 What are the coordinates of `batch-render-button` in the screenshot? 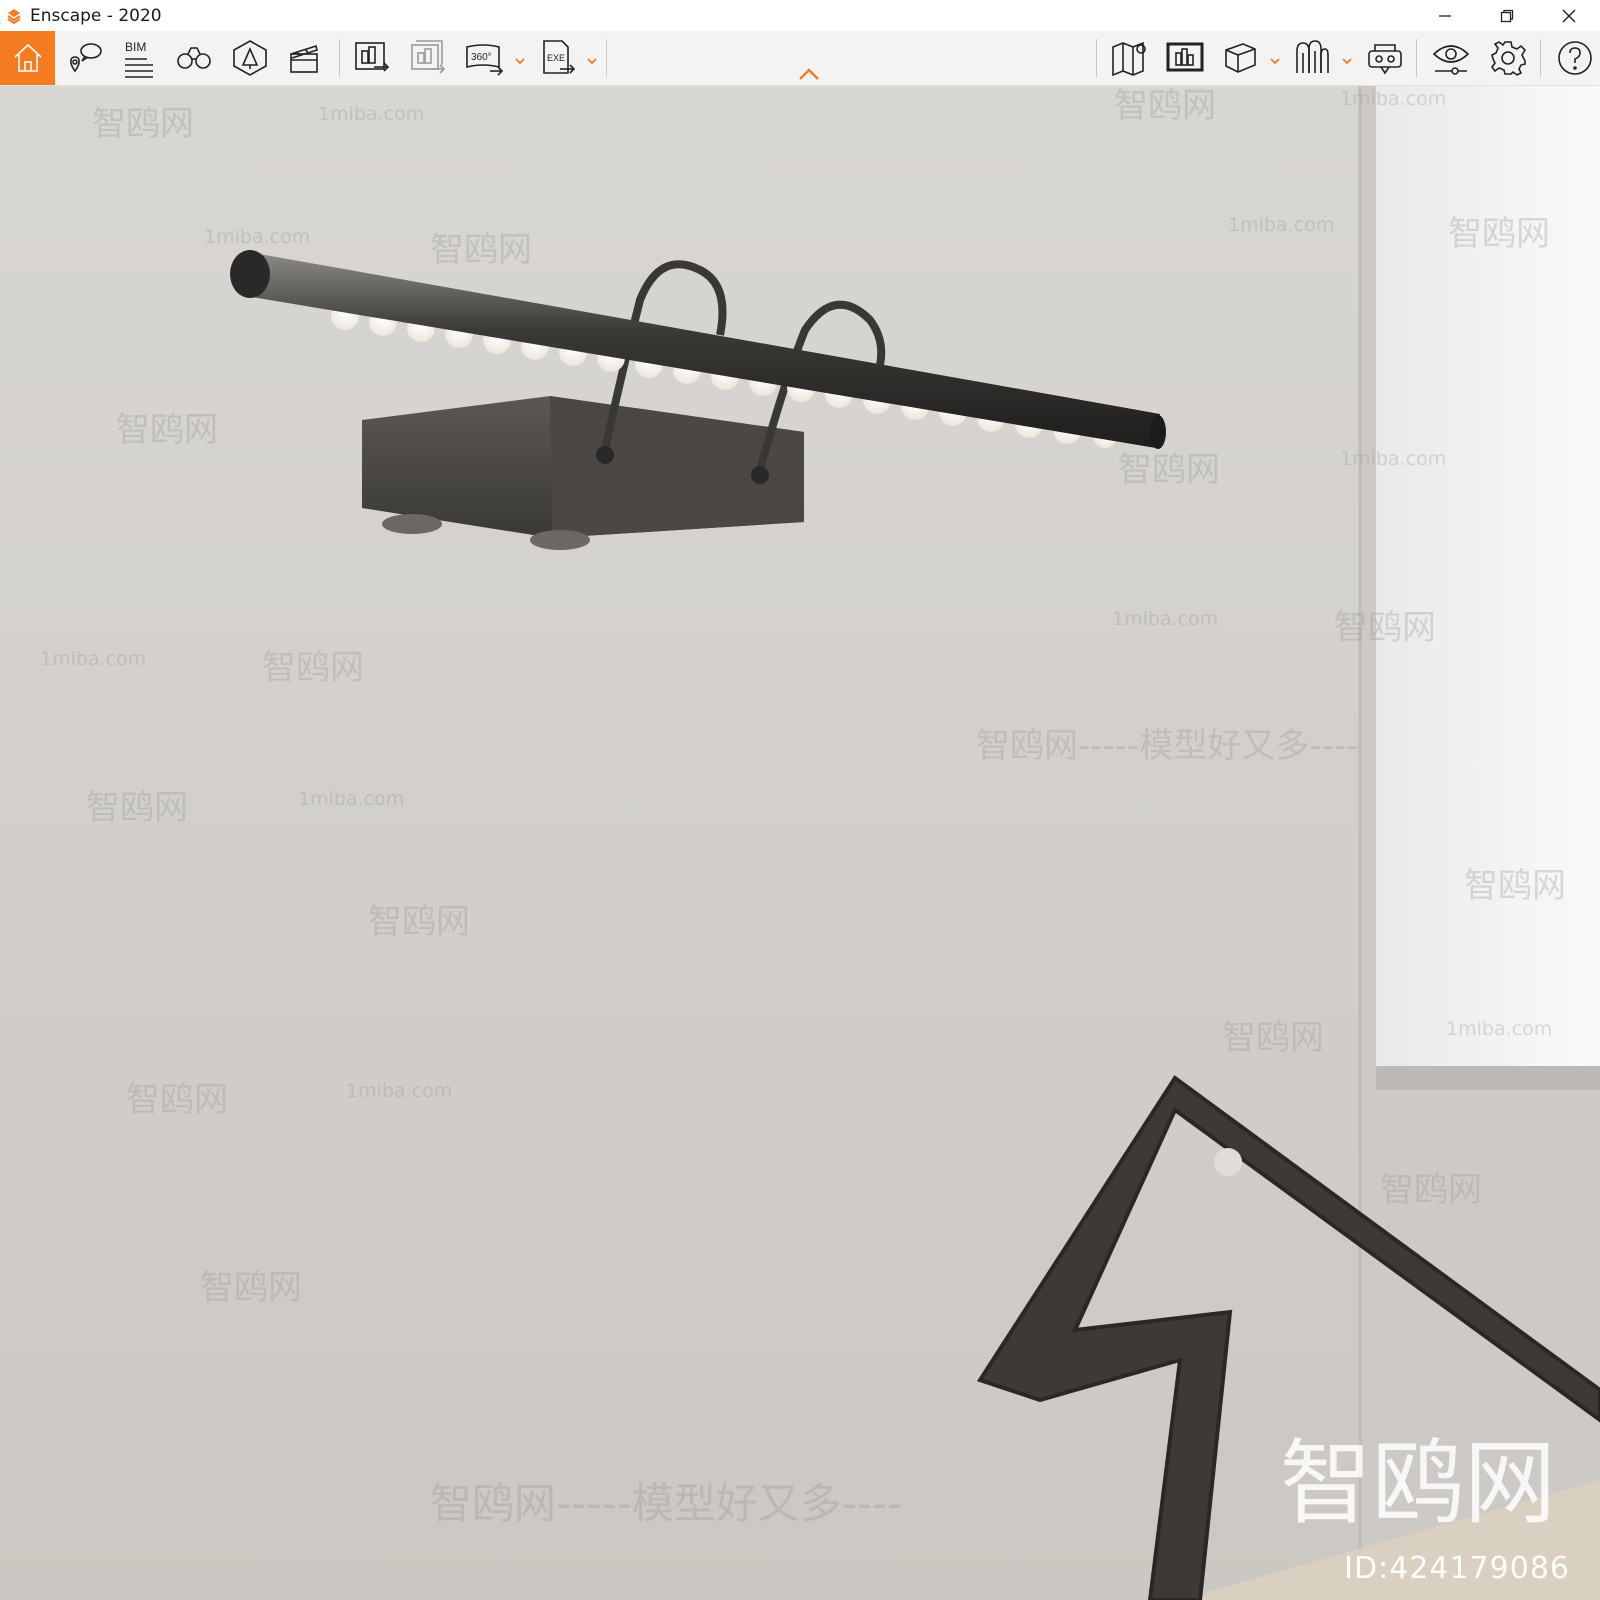 It's located at (428, 58).